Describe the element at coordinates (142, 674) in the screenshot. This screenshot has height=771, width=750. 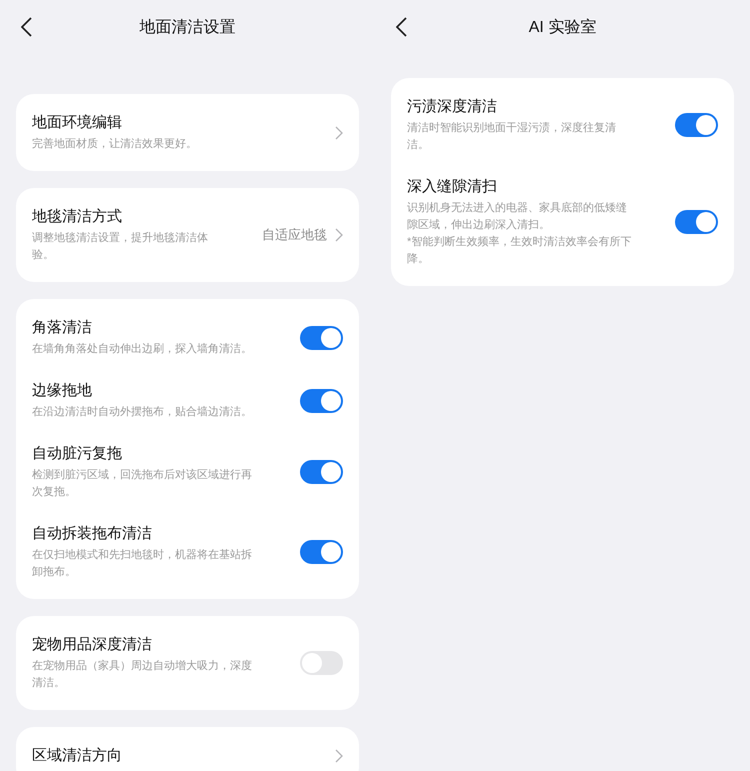
I see `setting-description: 在宠物用品（家具）周边自动增大吸力，深度清洁。` at that location.